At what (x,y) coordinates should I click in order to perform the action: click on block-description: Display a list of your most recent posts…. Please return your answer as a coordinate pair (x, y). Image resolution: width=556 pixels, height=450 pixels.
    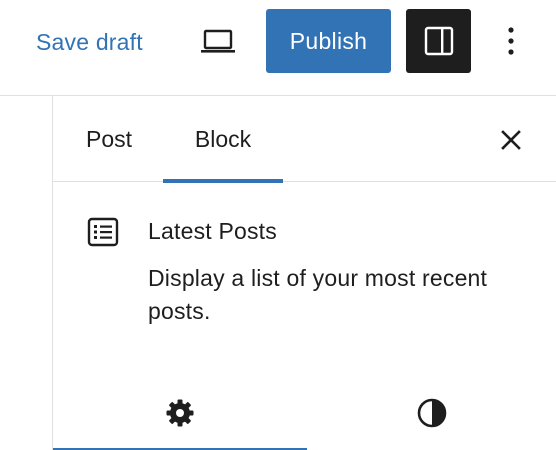
    Looking at the image, I should click on (318, 294).